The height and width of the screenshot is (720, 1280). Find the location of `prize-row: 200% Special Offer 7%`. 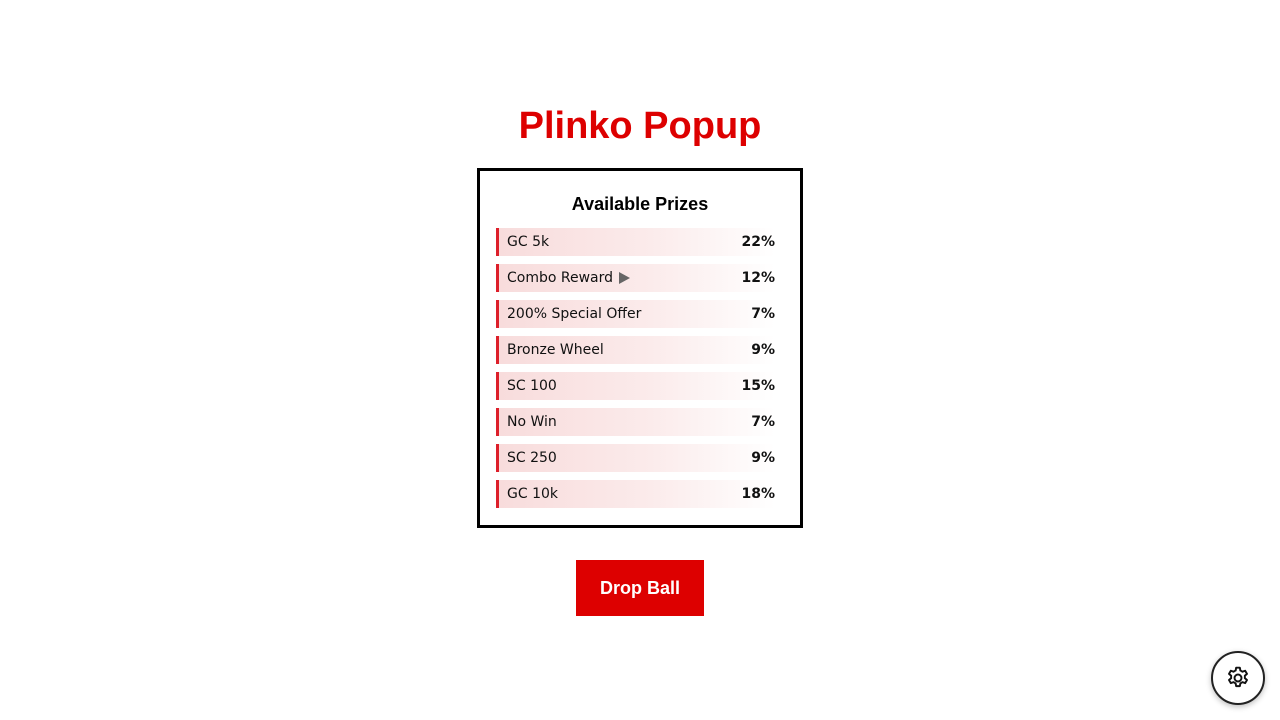

prize-row: 200% Special Offer 7% is located at coordinates (635, 314).